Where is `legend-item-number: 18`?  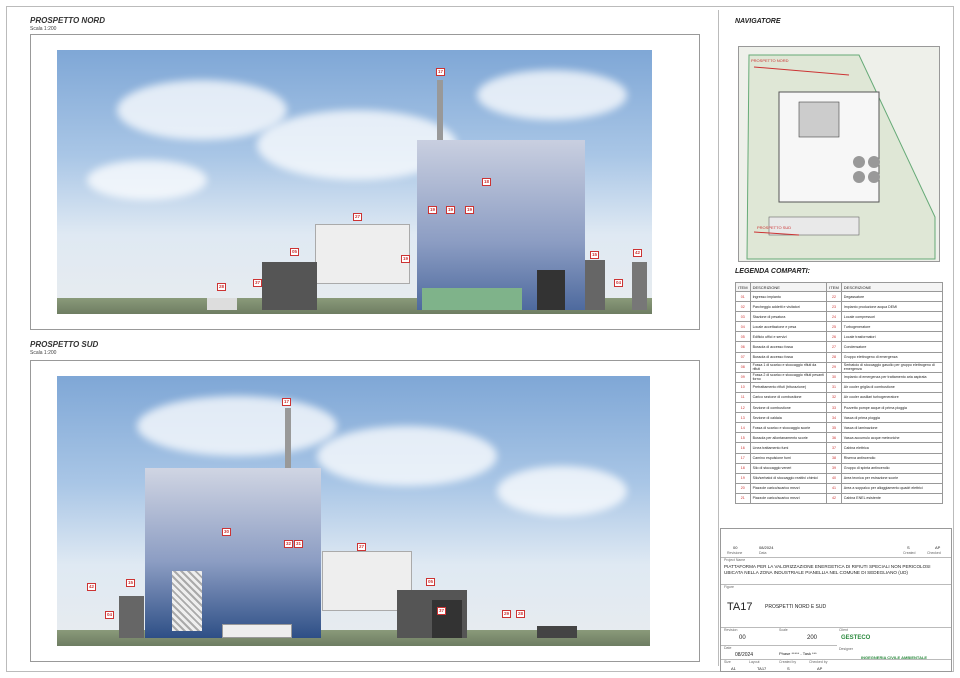
legend-item-number: 18 is located at coordinates (743, 468).